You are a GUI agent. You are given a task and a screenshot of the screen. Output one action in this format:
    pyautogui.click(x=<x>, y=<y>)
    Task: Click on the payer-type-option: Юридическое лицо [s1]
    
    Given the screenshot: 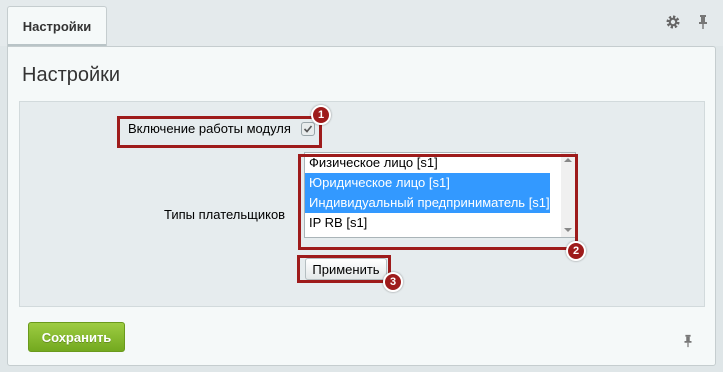 What is the action you would take?
    pyautogui.click(x=427, y=183)
    